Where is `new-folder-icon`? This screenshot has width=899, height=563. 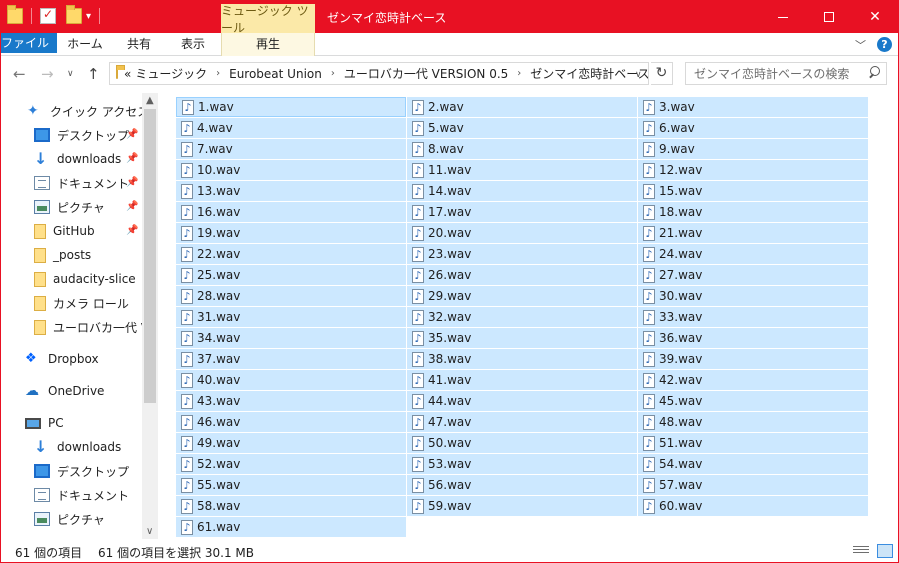
new-folder-icon is located at coordinates (74, 14).